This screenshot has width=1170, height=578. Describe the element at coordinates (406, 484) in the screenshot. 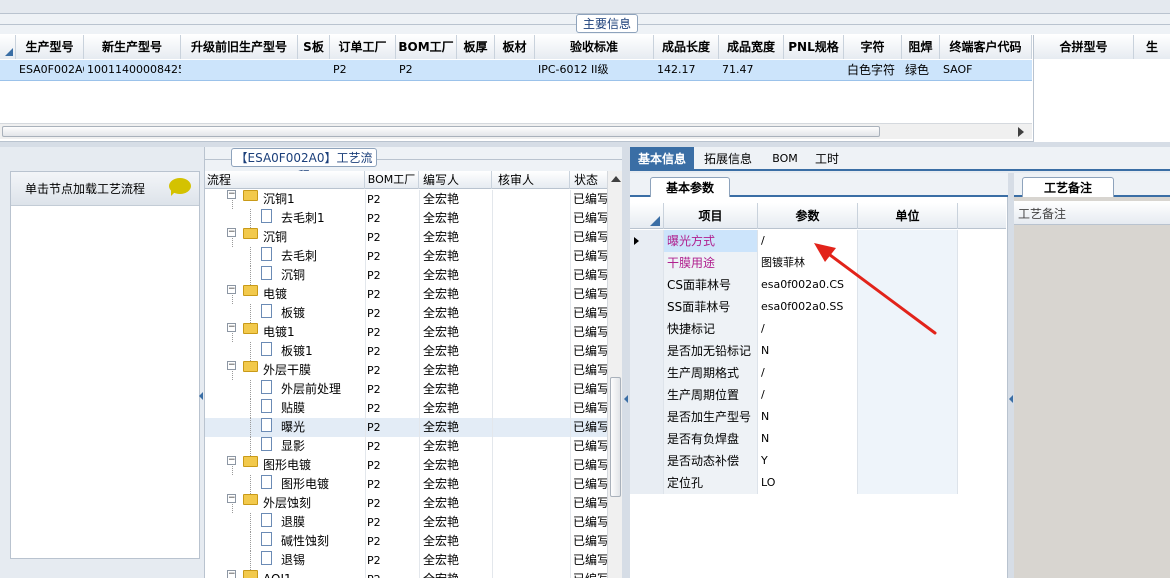

I see `list-item: 图形电镀 P2 全宏艳 已编写` at that location.